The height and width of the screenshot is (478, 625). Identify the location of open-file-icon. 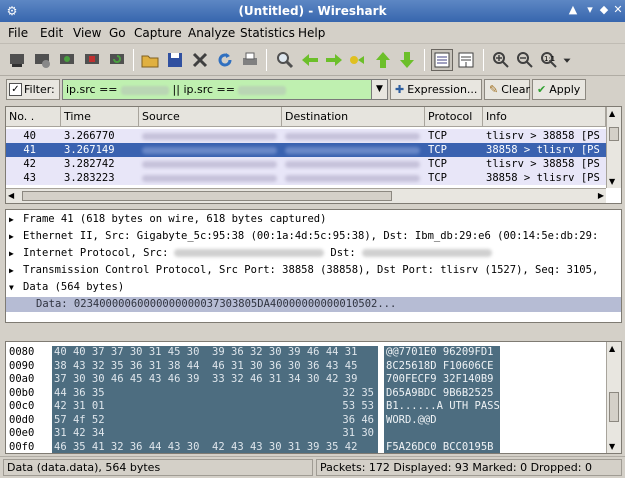
(150, 60).